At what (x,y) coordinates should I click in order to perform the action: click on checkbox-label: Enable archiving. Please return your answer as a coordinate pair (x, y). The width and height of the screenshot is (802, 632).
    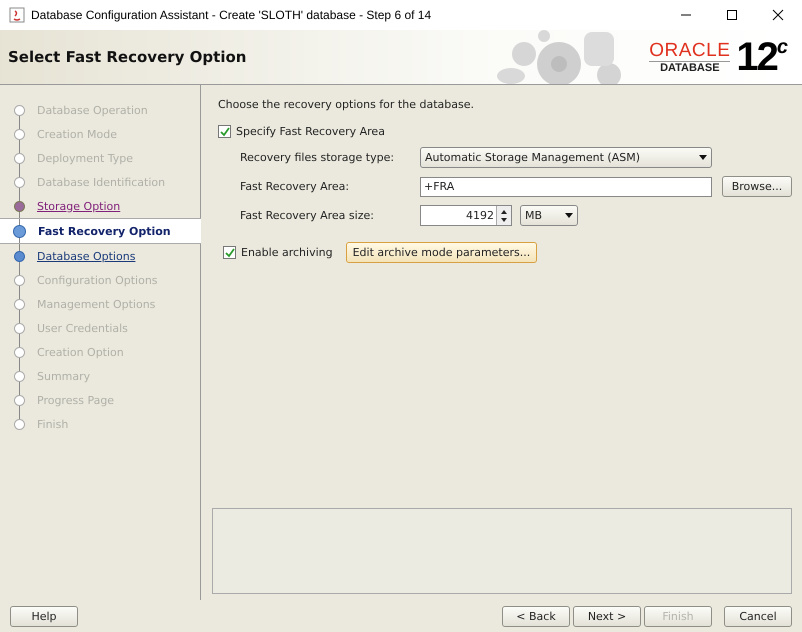
    Looking at the image, I should click on (287, 252).